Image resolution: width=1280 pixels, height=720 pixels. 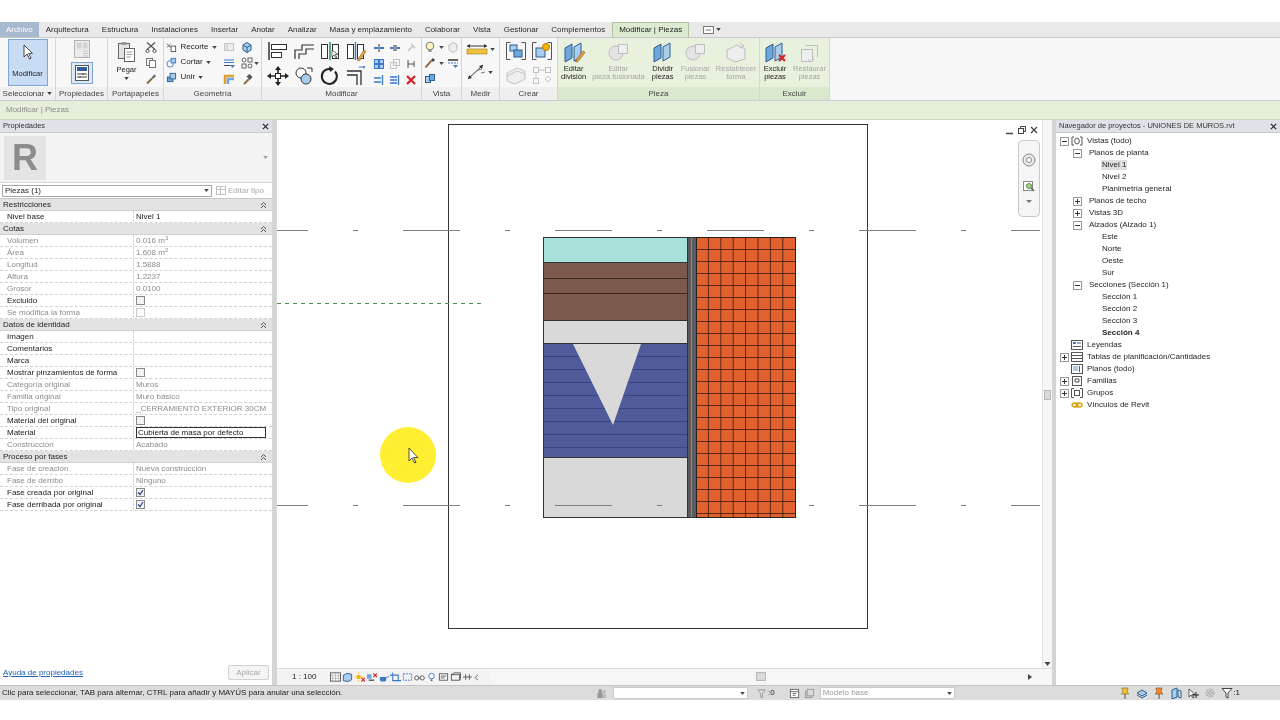 What do you see at coordinates (150, 63) in the screenshot?
I see `copy-icon` at bounding box center [150, 63].